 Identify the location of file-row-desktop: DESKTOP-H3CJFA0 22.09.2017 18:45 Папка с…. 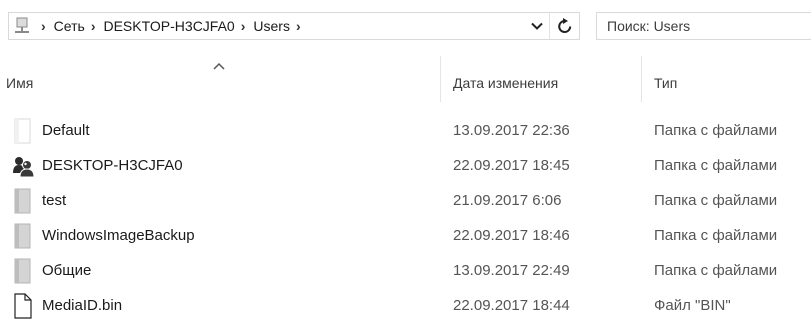
(405, 167).